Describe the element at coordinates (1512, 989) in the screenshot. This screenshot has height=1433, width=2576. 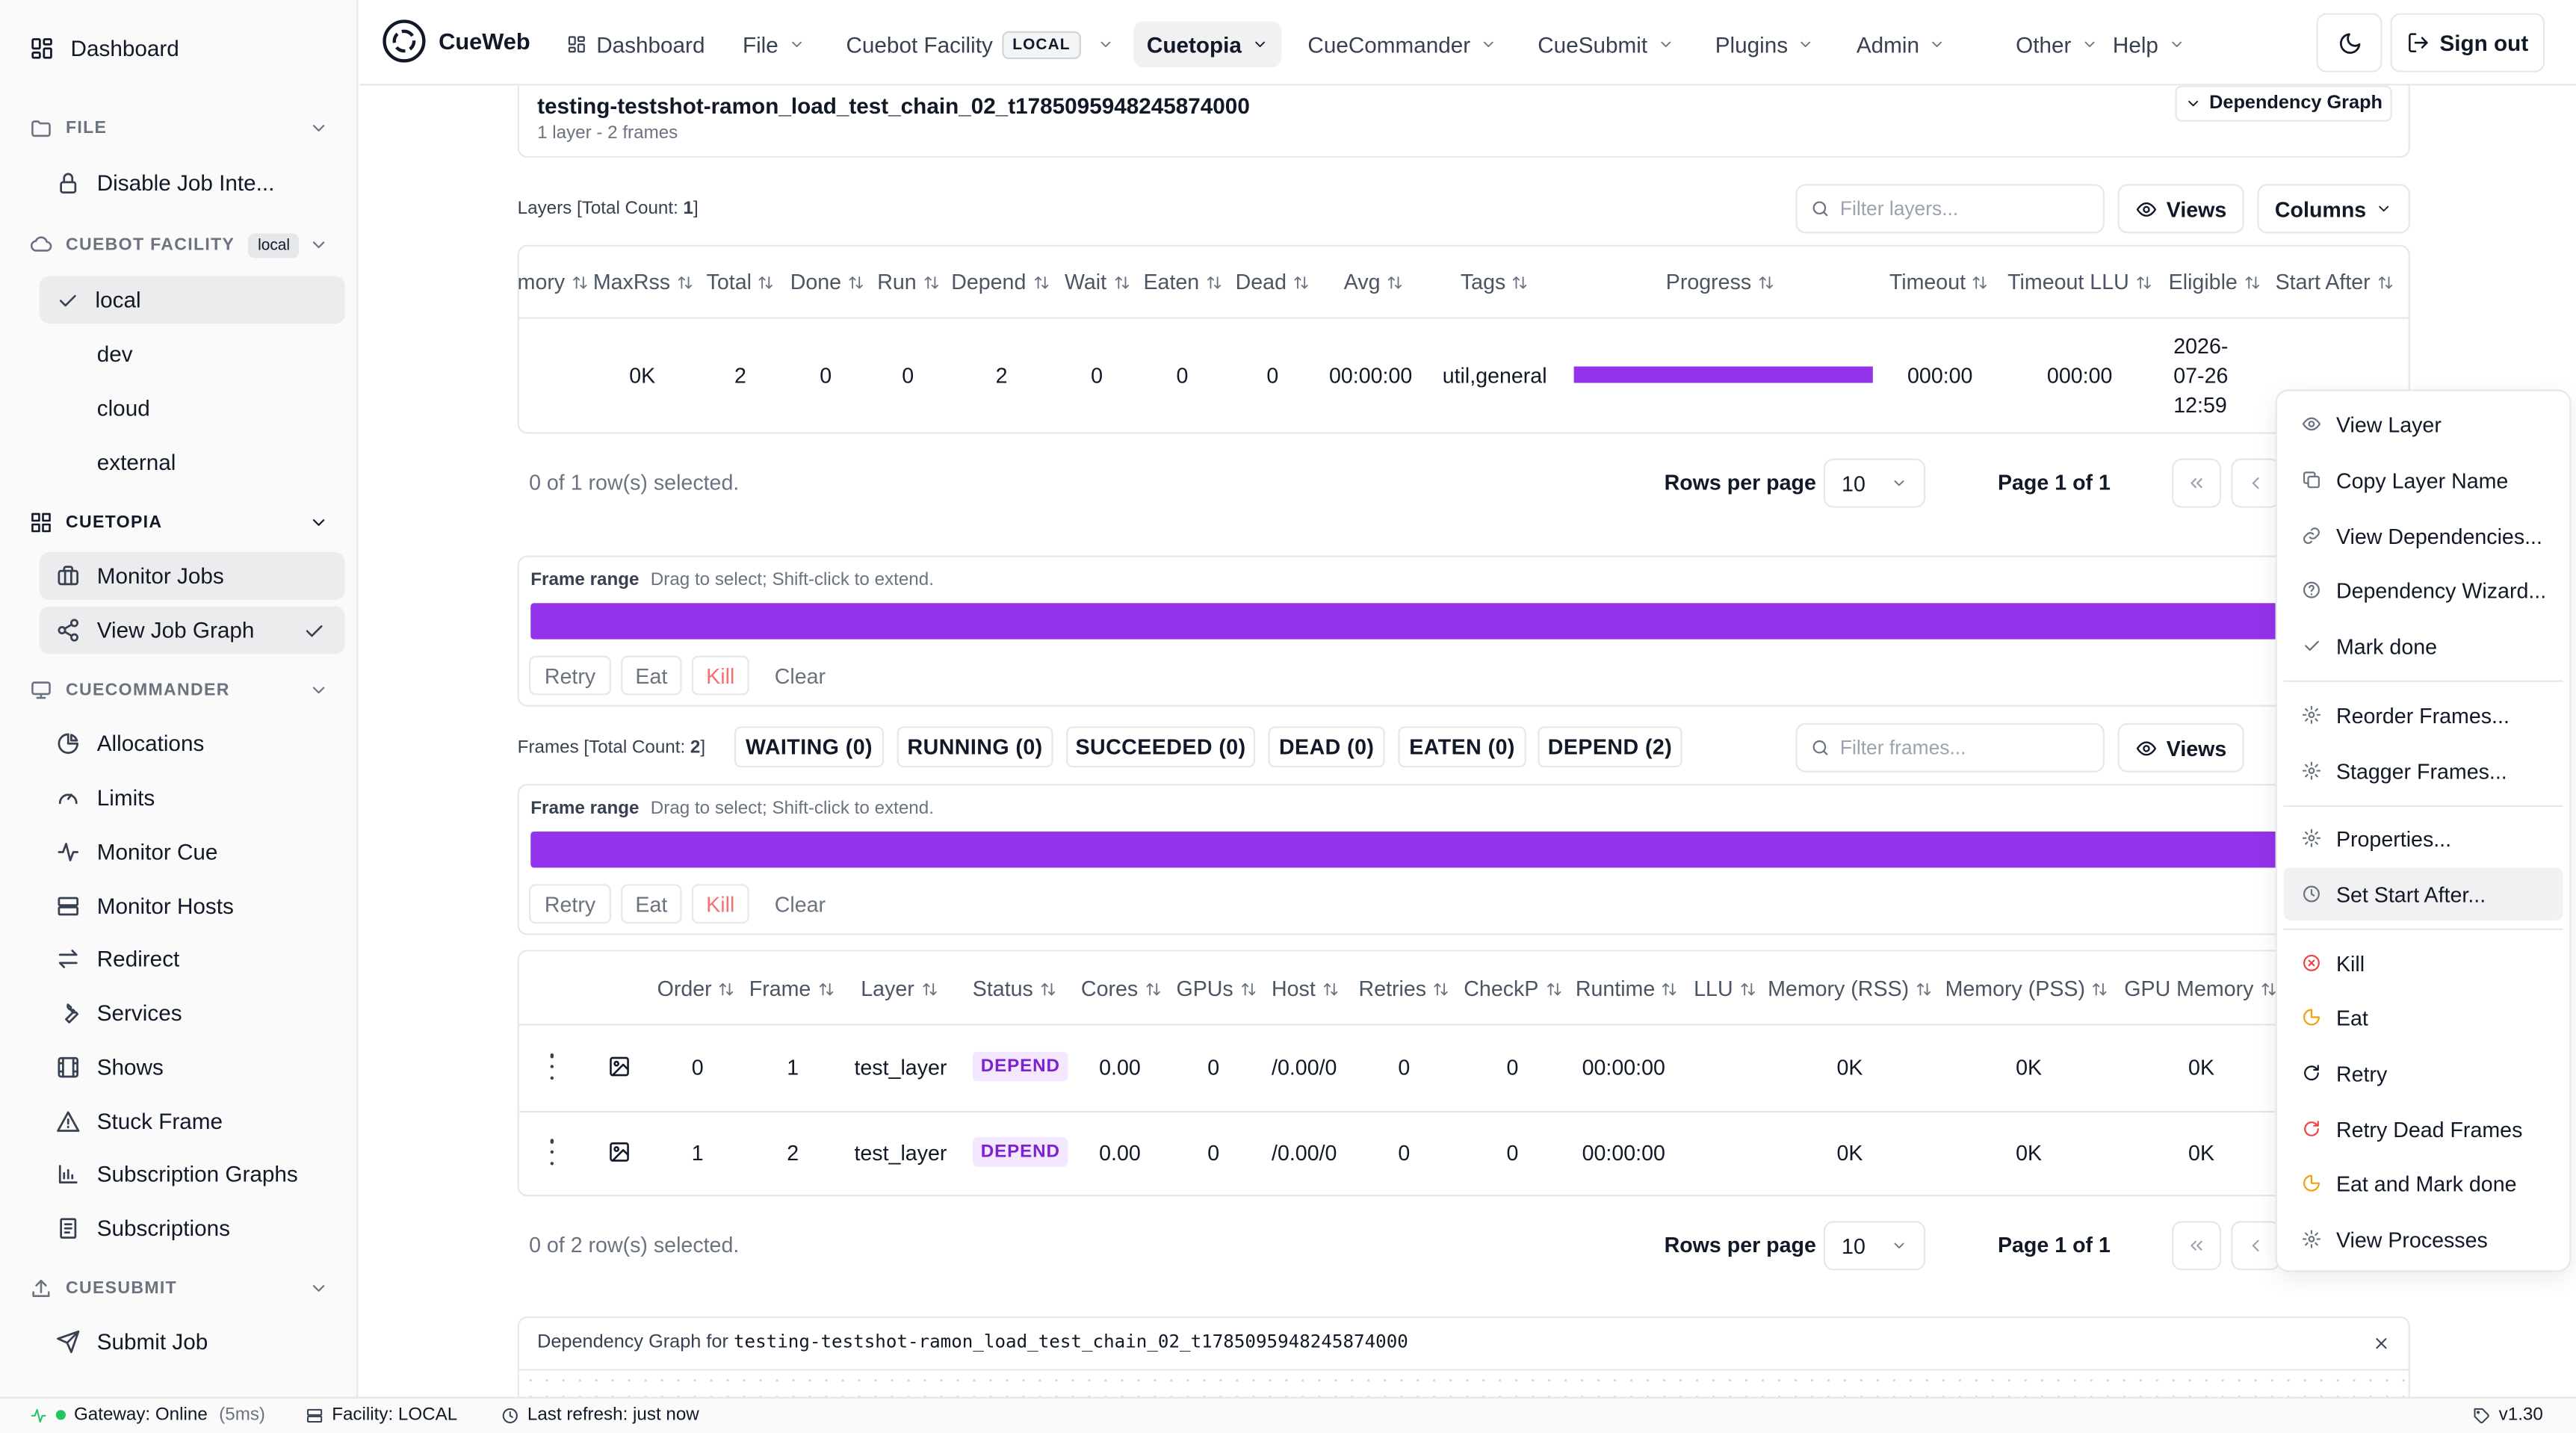
I see `col-checkp: CheckP` at that location.